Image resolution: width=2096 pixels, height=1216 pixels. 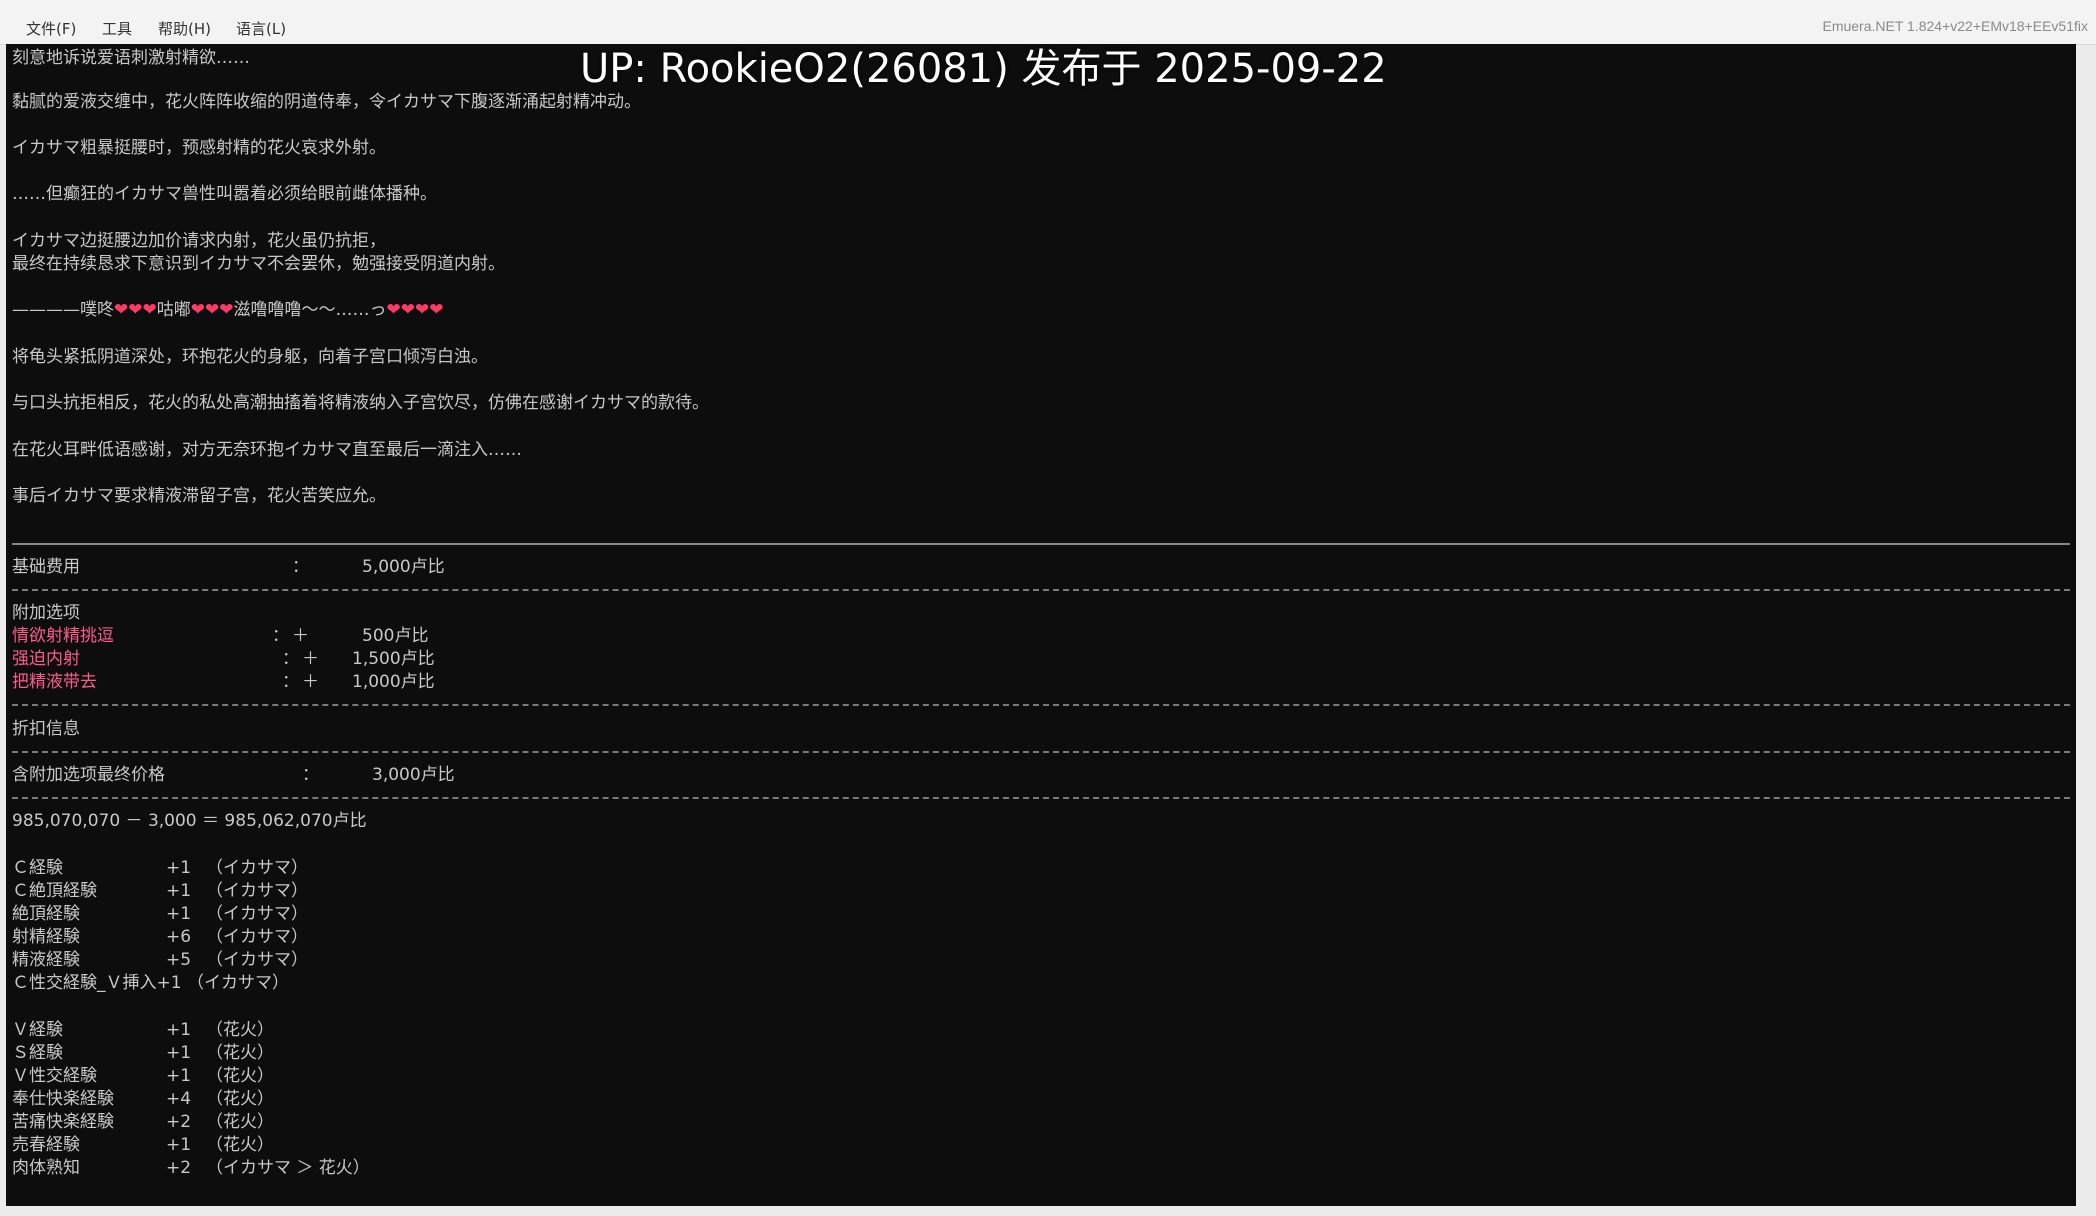 What do you see at coordinates (224, 194) in the screenshot?
I see `story-line: ……但癫狂的イカサマ兽性叫嚣着必须给眼前雌体播种。` at bounding box center [224, 194].